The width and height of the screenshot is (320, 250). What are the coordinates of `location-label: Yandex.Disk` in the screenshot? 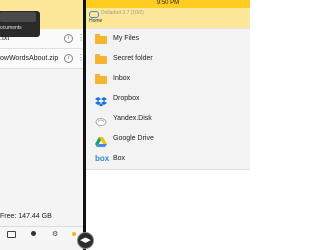 It's located at (132, 118).